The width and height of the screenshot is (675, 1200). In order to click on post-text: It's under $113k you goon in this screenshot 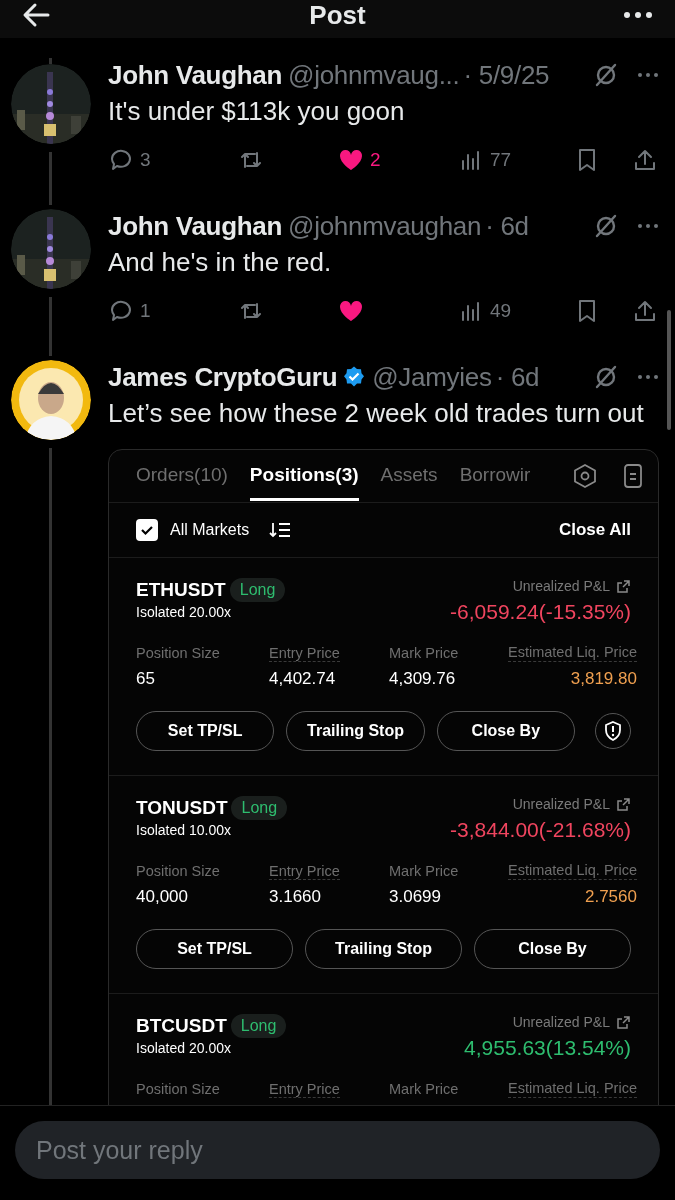, I will do `click(257, 111)`.